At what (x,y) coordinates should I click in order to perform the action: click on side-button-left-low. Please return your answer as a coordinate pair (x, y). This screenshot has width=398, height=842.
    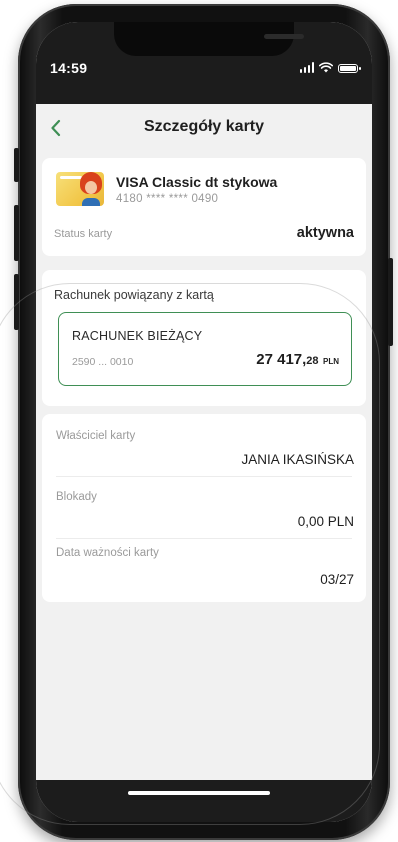
    Looking at the image, I should click on (16, 302).